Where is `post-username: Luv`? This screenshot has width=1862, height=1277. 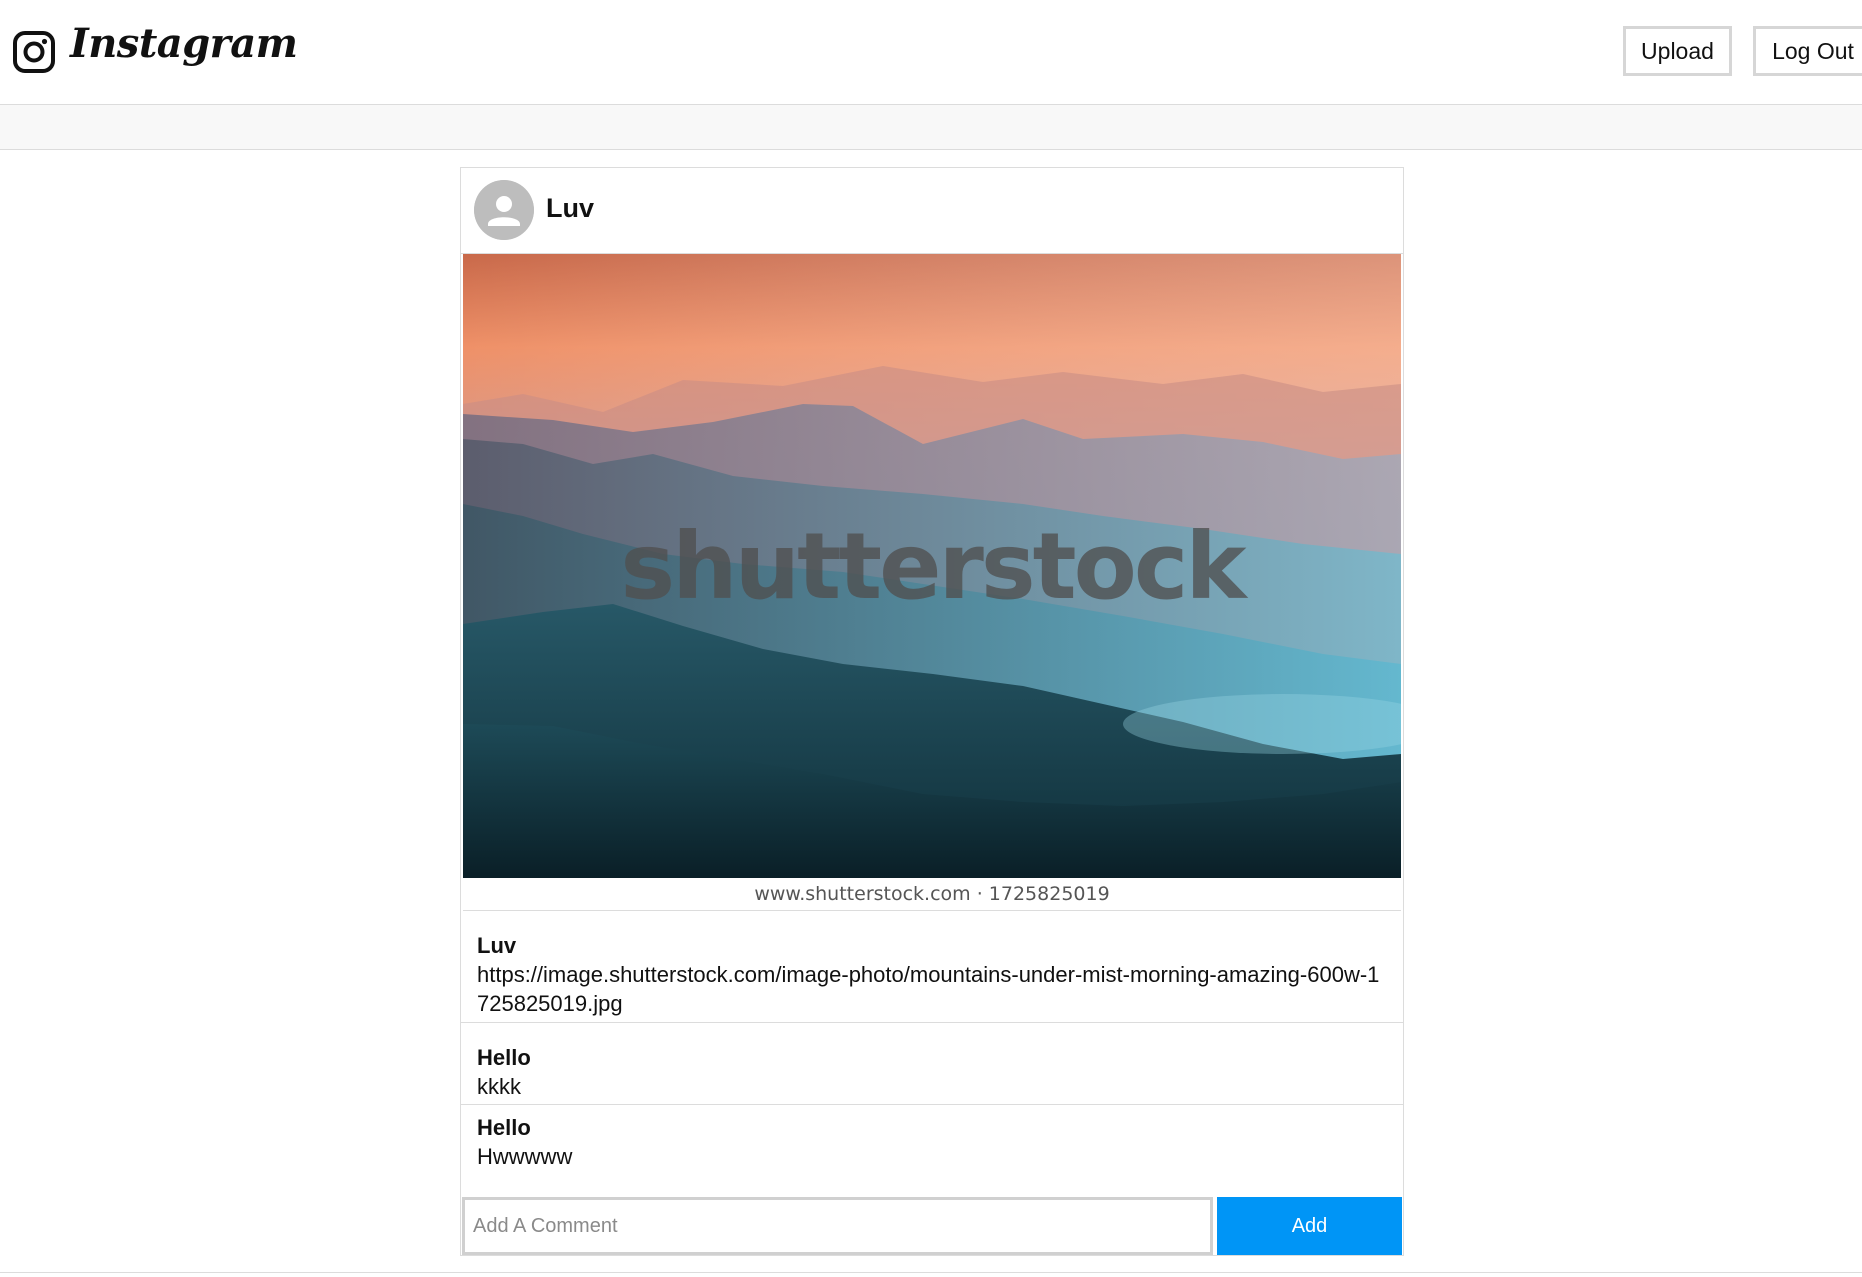
post-username: Luv is located at coordinates (570, 208).